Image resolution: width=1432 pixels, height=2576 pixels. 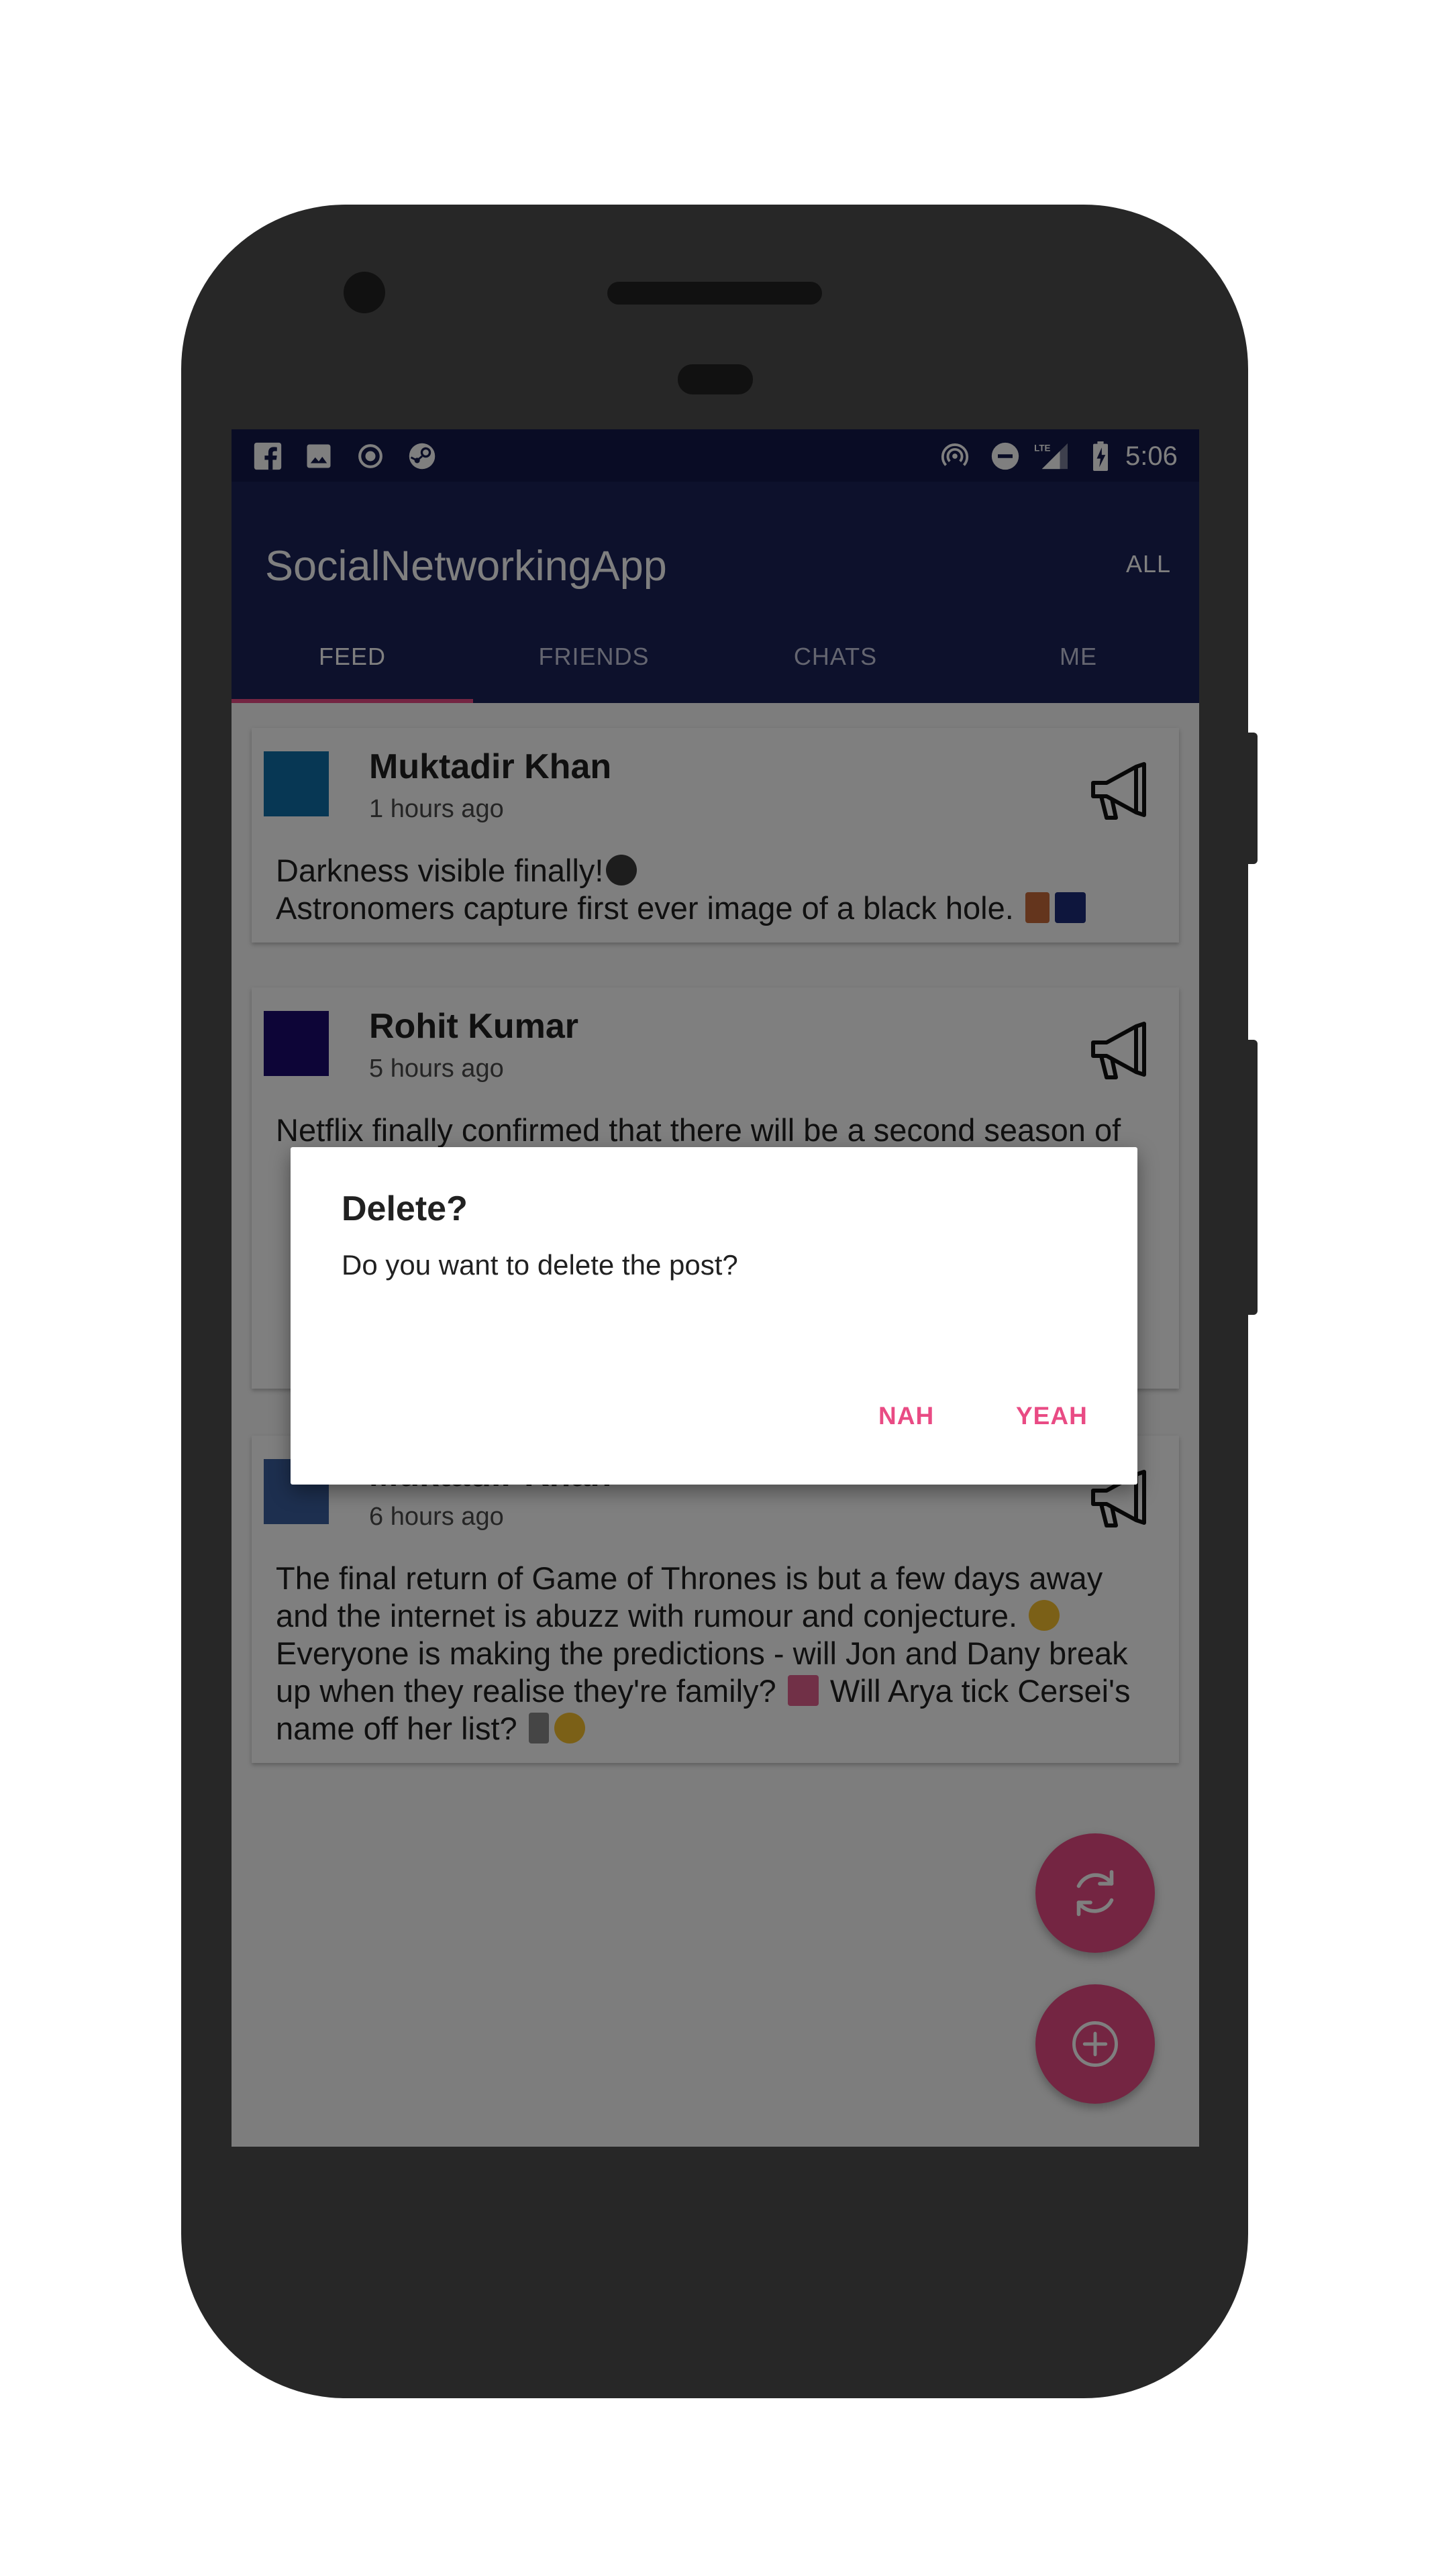 What do you see at coordinates (405, 1208) in the screenshot?
I see `dialog-title: Delete?` at bounding box center [405, 1208].